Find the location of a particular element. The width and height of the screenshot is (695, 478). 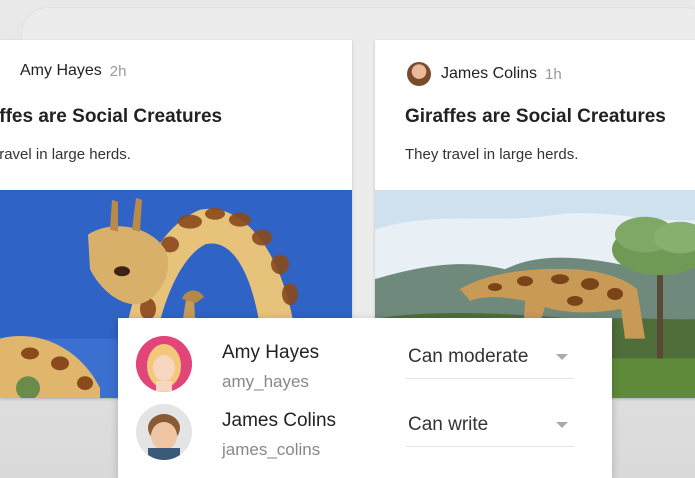

author-avatar is located at coordinates (419, 74).